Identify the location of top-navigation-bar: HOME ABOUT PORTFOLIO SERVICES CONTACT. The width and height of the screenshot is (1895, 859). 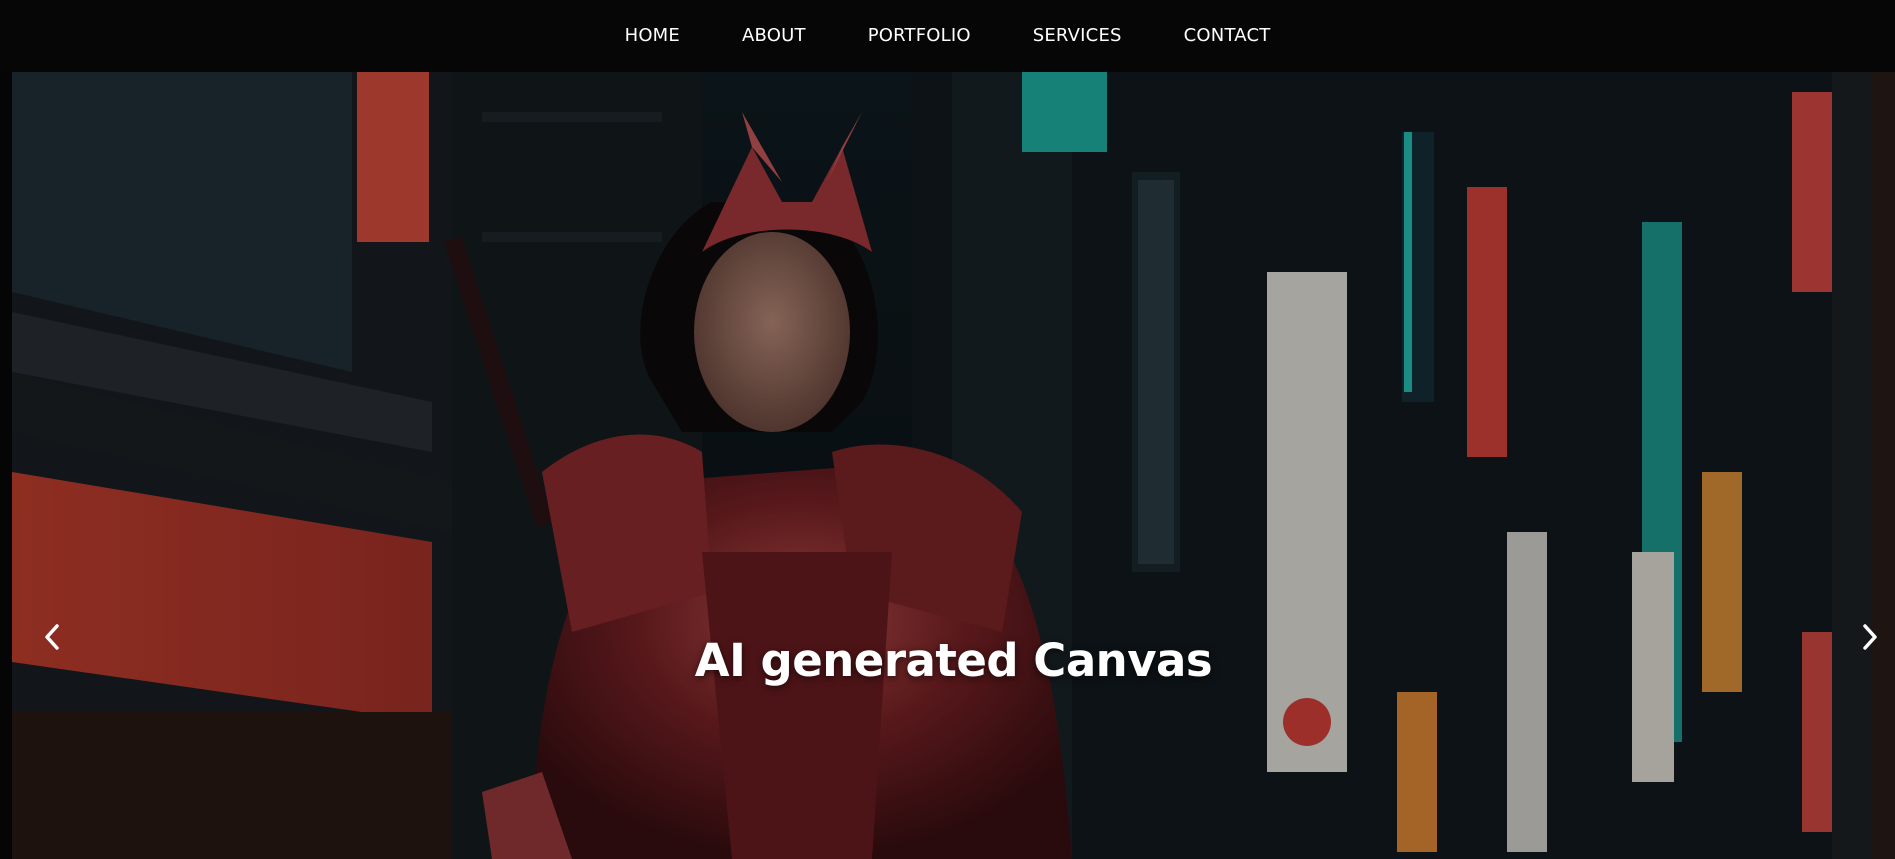
(947, 36).